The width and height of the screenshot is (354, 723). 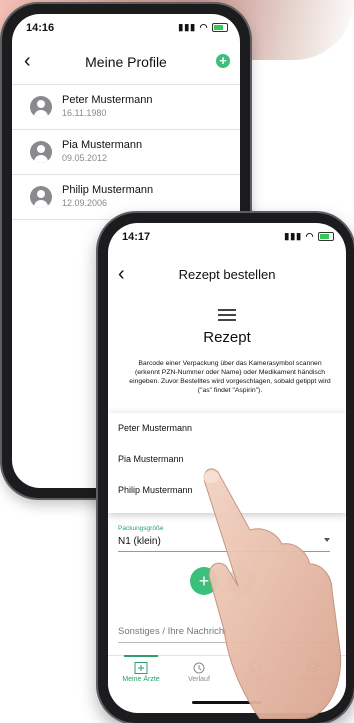 I want to click on plus-box-icon, so click(x=141, y=668).